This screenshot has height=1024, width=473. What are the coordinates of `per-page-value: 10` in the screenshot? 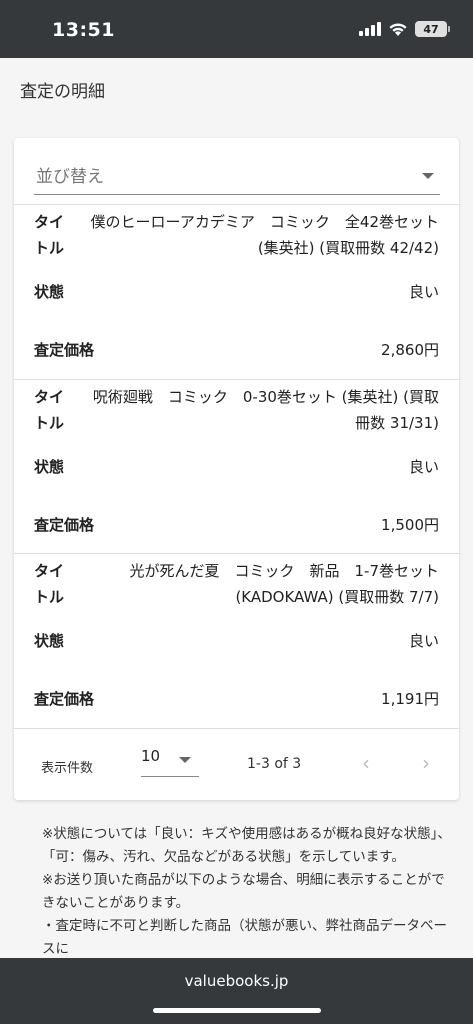 It's located at (151, 756).